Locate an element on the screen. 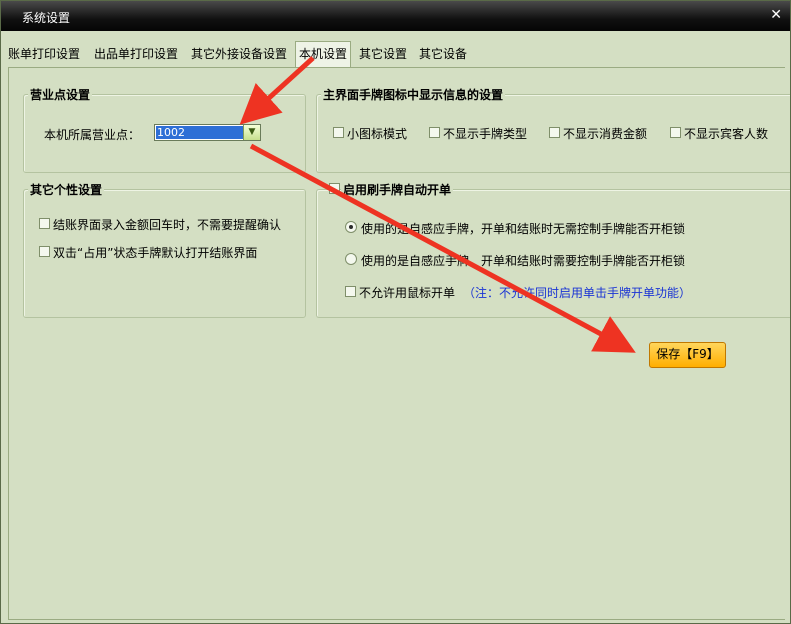 The width and height of the screenshot is (791, 624). close-icon: ✕ is located at coordinates (776, 15).